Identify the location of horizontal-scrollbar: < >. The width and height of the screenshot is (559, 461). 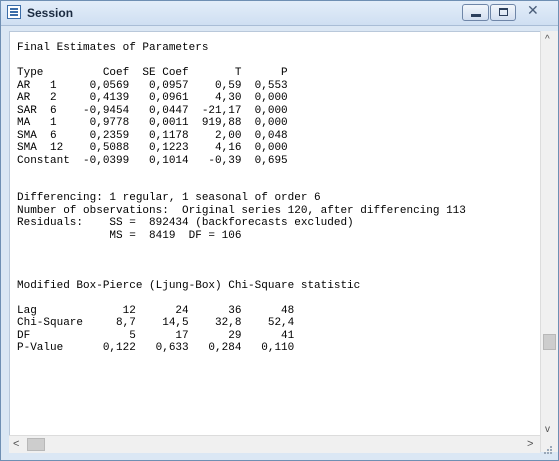
(274, 444).